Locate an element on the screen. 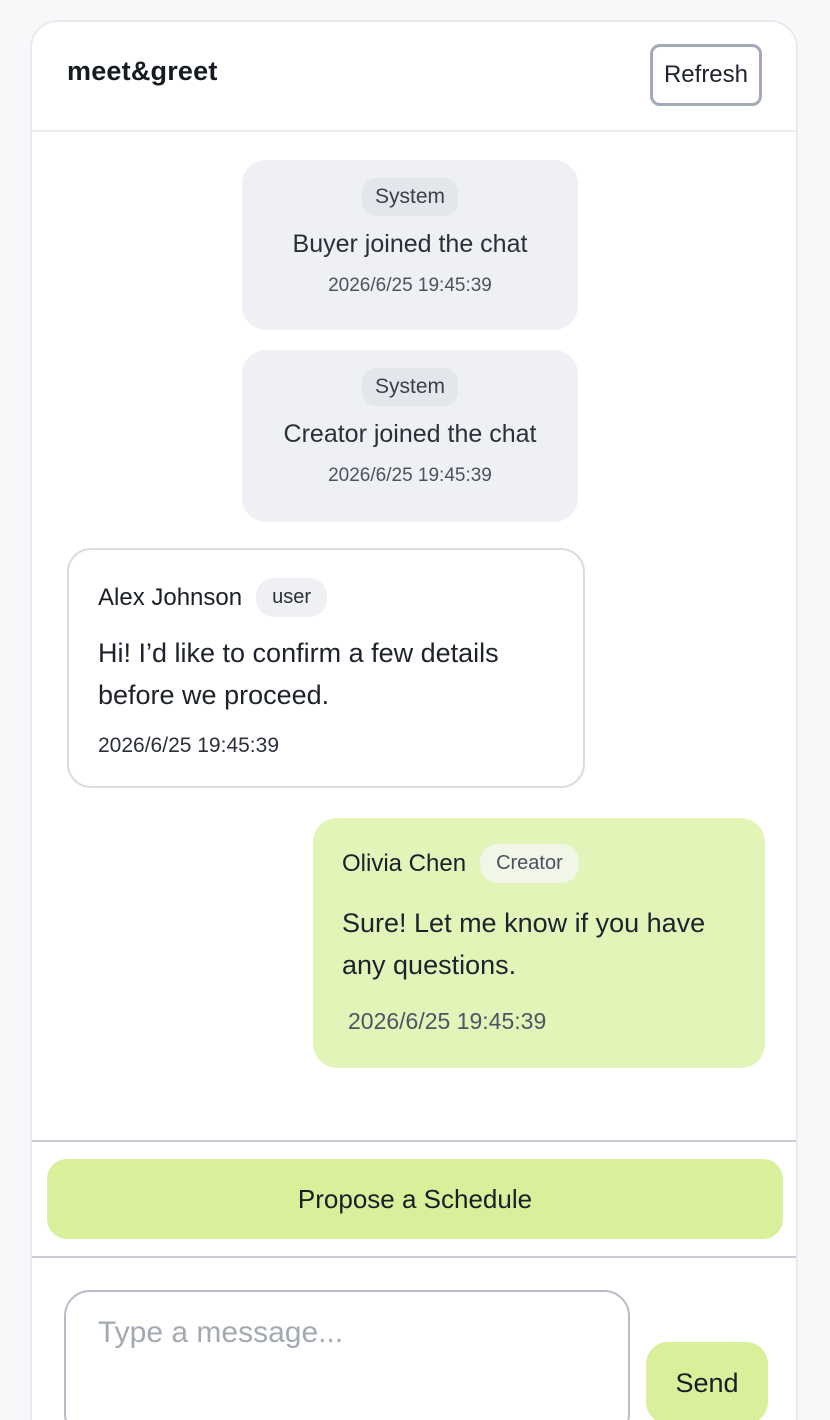 This screenshot has width=830, height=1420. system-message-text: Buyer joined the chat is located at coordinates (410, 244).